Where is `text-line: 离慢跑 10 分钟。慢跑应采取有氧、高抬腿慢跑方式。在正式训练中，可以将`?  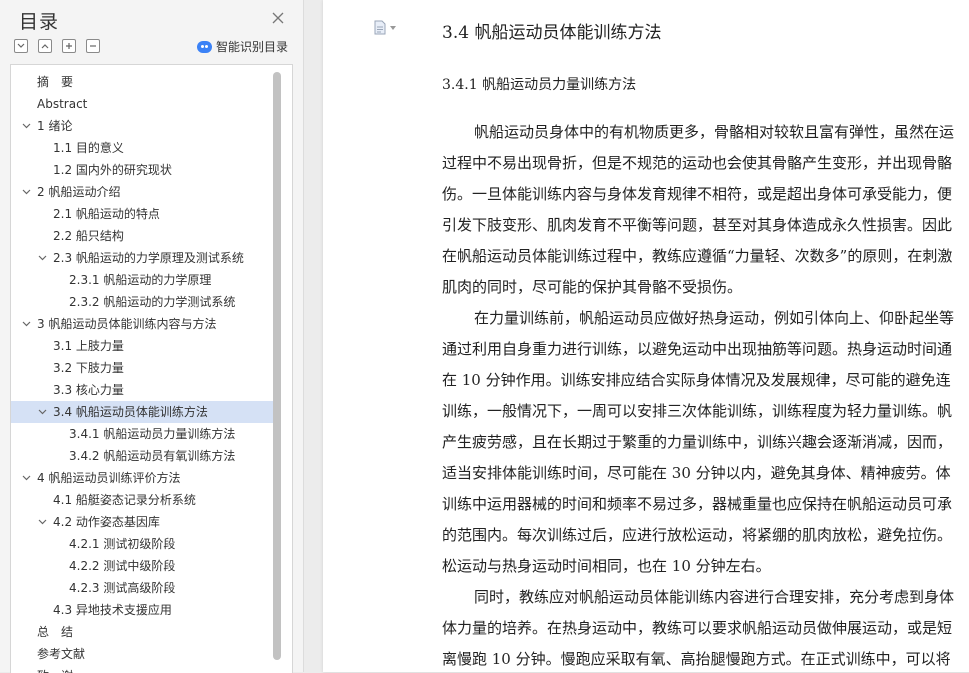
text-line: 离慢跑 10 分钟。慢跑应采取有氧、高抬腿慢跑方式。在正式训练中，可以将 is located at coordinates (696, 659).